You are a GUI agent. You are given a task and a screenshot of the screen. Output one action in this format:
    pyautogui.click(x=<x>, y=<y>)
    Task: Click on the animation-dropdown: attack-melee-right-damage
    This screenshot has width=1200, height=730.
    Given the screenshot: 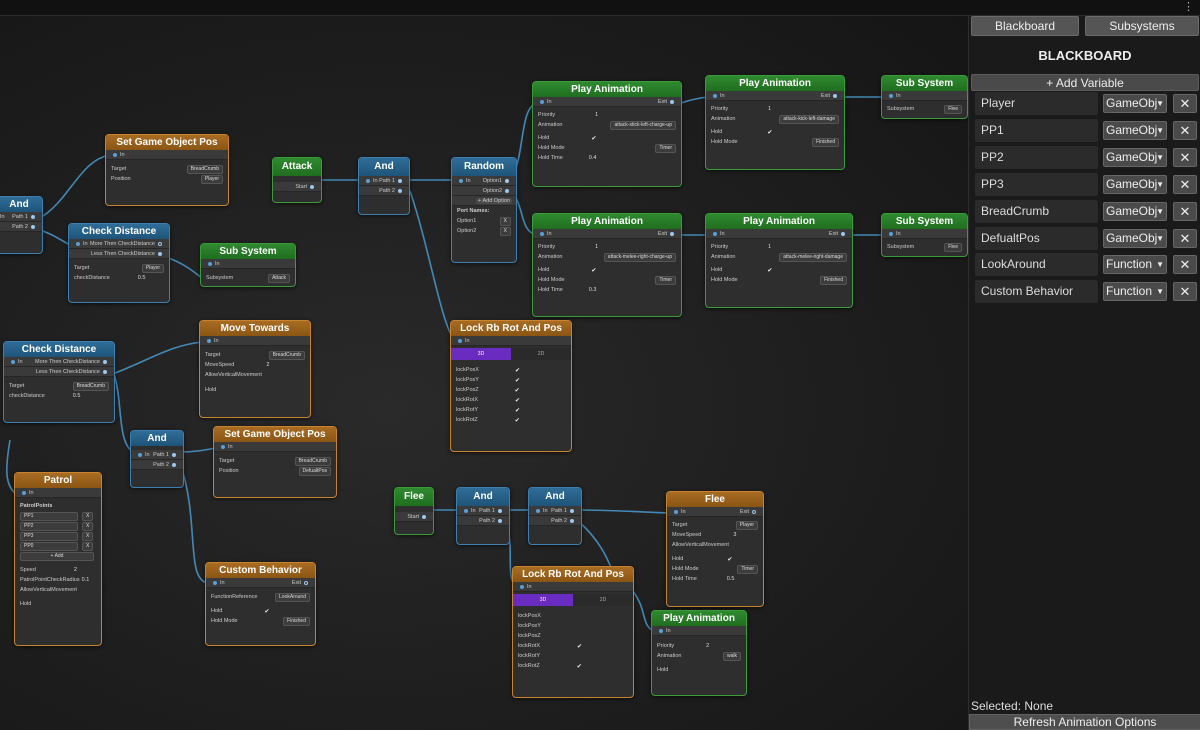 What is the action you would take?
    pyautogui.click(x=813, y=257)
    